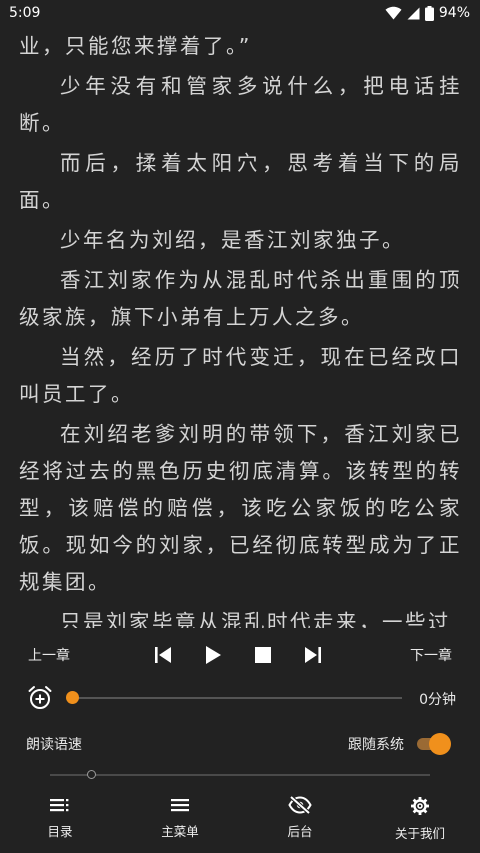 This screenshot has height=853, width=480. Describe the element at coordinates (240, 298) in the screenshot. I see `reader-paragraph: 香江刘家作为从混乱时代杀出重围的顶级家族，旗下小弟有上万人之多。` at that location.